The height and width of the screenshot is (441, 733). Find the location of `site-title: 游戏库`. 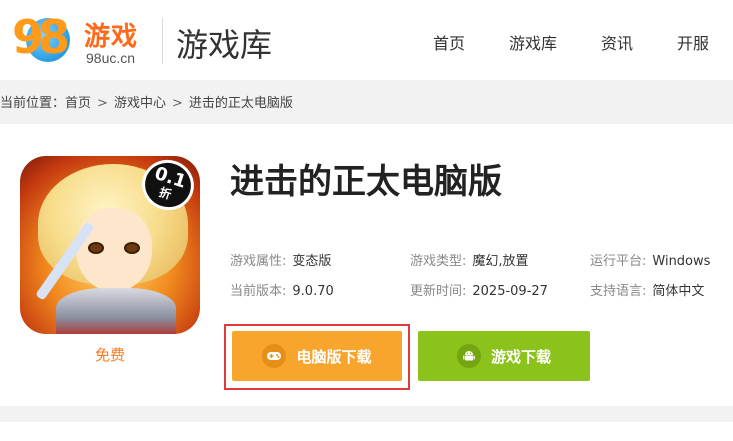

site-title: 游戏库 is located at coordinates (224, 45).